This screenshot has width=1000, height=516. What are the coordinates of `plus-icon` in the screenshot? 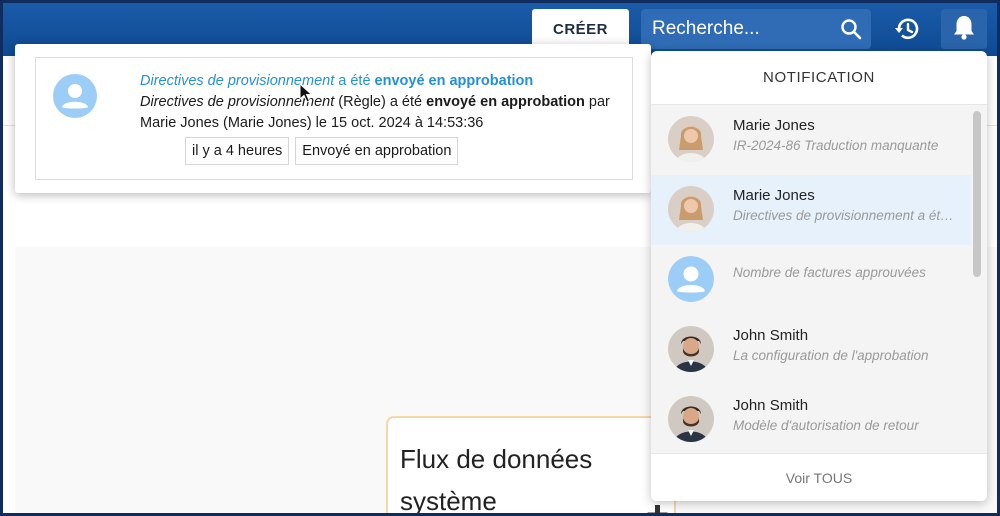 It's located at (657, 507).